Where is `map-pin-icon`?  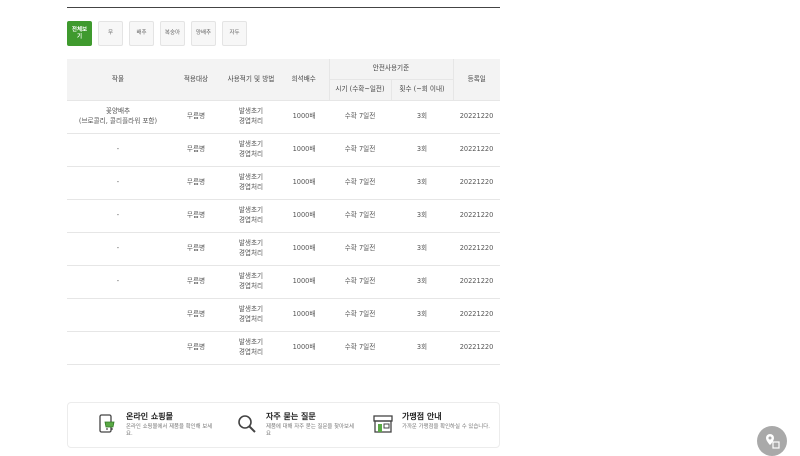 map-pin-icon is located at coordinates (773, 441).